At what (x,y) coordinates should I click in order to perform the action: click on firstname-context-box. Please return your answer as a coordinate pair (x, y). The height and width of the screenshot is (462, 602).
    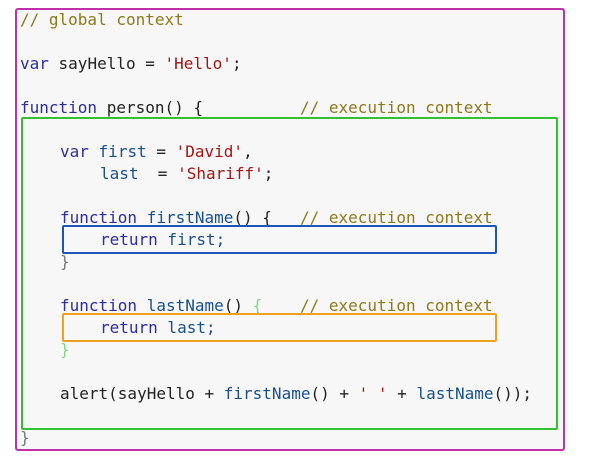
    Looking at the image, I should click on (279, 239).